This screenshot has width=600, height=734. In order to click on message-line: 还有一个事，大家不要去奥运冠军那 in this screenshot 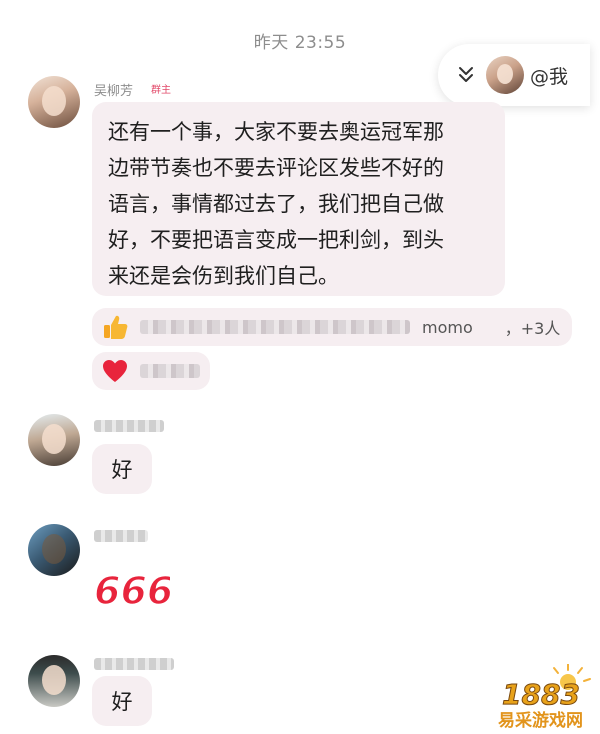, I will do `click(276, 132)`.